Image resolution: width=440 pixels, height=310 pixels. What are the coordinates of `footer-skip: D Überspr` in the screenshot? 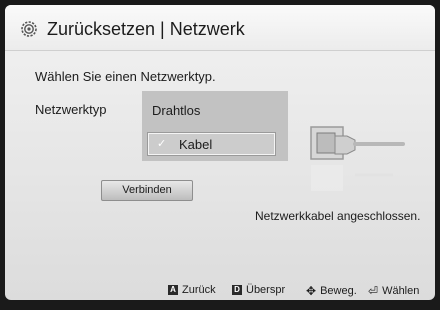 It's located at (258, 290).